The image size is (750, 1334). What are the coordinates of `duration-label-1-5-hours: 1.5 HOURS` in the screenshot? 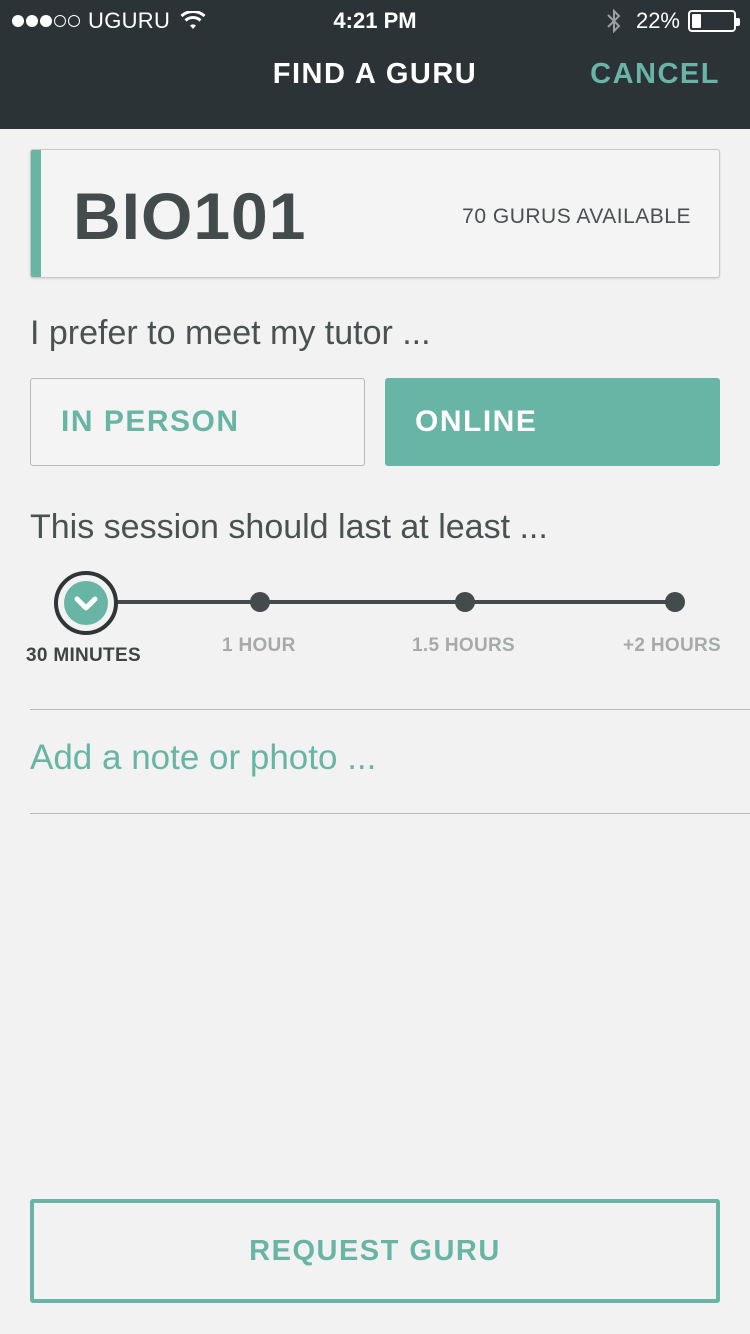 It's located at (463, 646).